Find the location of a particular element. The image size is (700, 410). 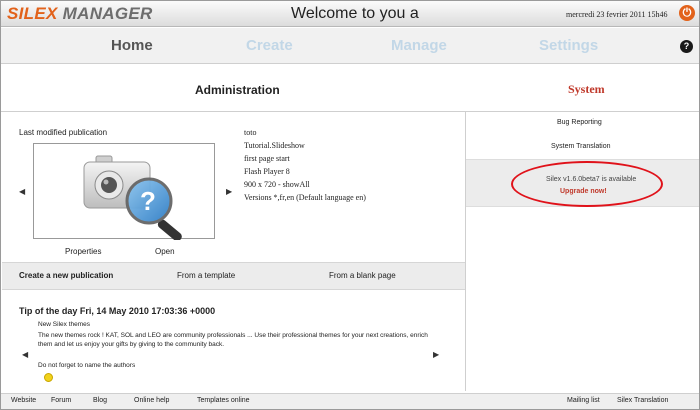

publication-first-page: first page start is located at coordinates (267, 158).